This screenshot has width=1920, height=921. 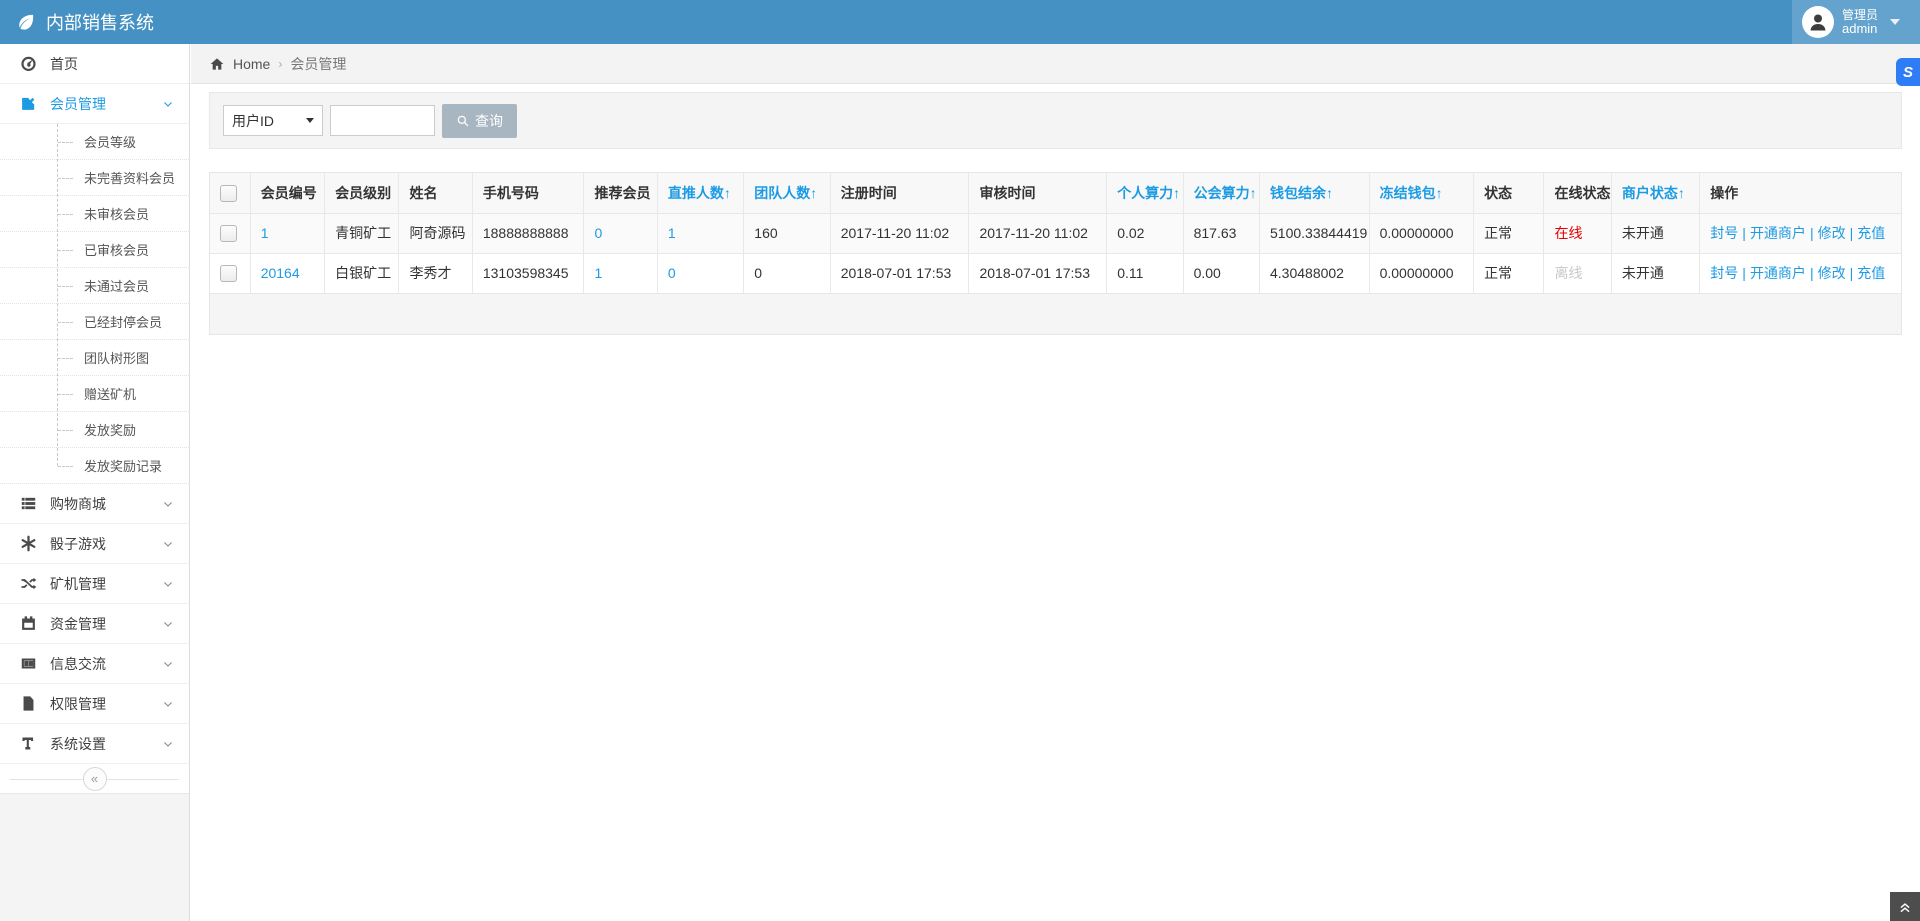 I want to click on breadcrumb: Home › 会员管理, so click(x=1055, y=64).